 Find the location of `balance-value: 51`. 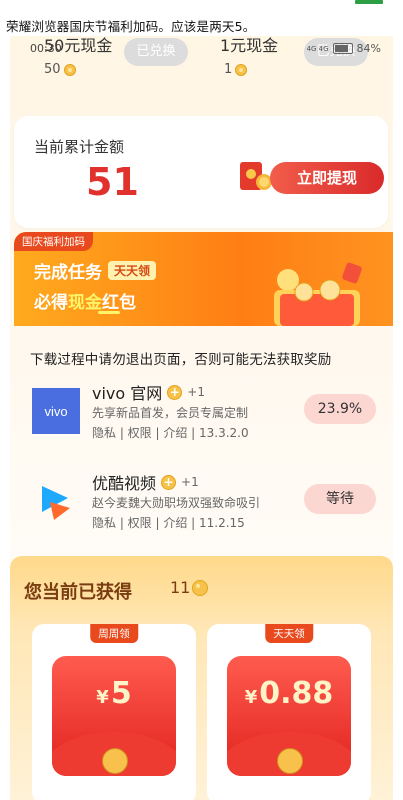

balance-value: 51 is located at coordinates (112, 182).